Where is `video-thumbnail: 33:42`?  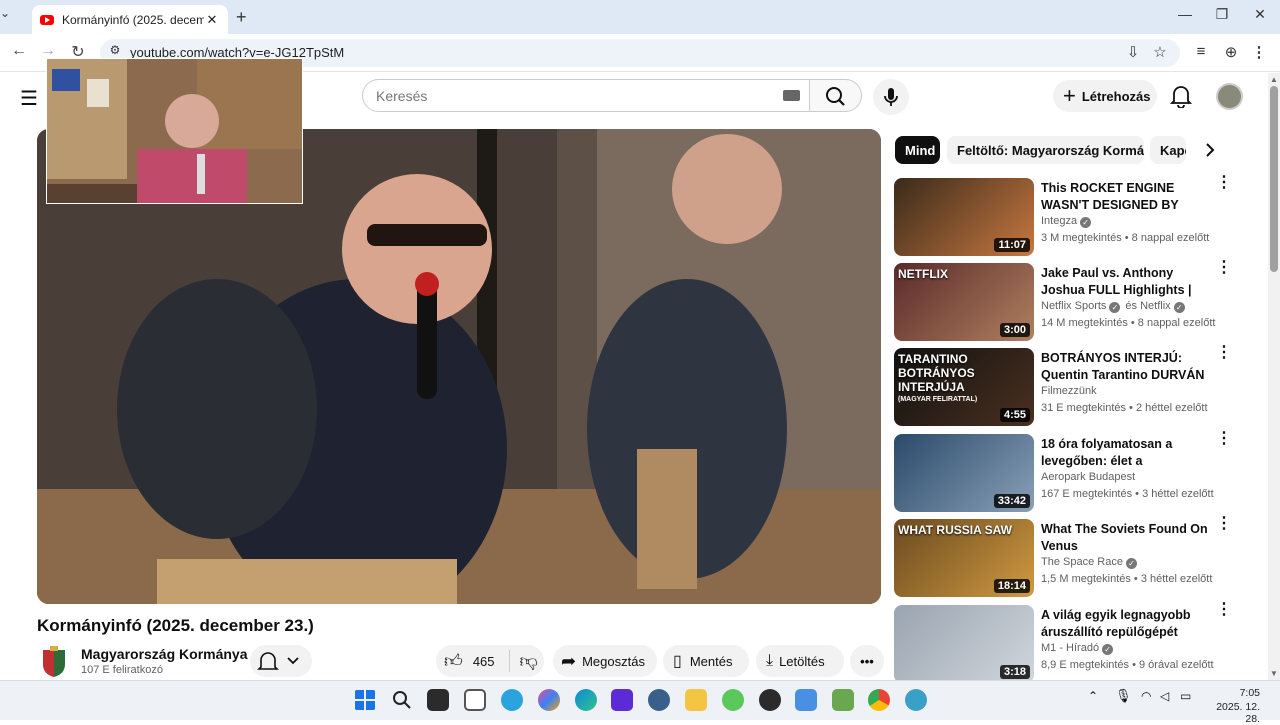
video-thumbnail: 33:42 is located at coordinates (964, 473).